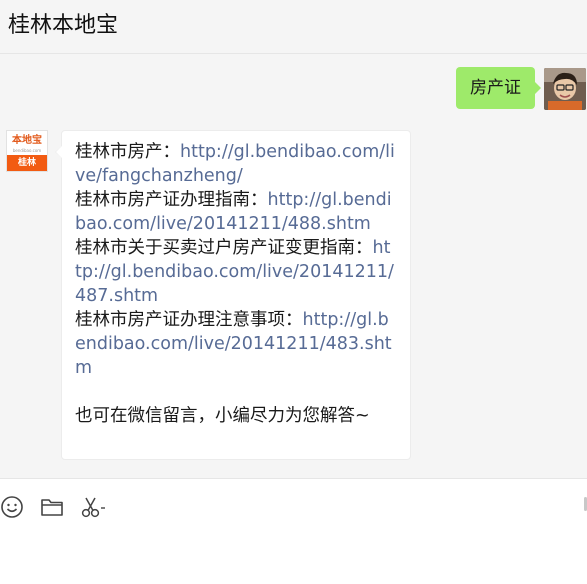 The image size is (587, 584). Describe the element at coordinates (224, 248) in the screenshot. I see `line3-label: 桂林市关于买卖过户房产证变更指南：` at that location.